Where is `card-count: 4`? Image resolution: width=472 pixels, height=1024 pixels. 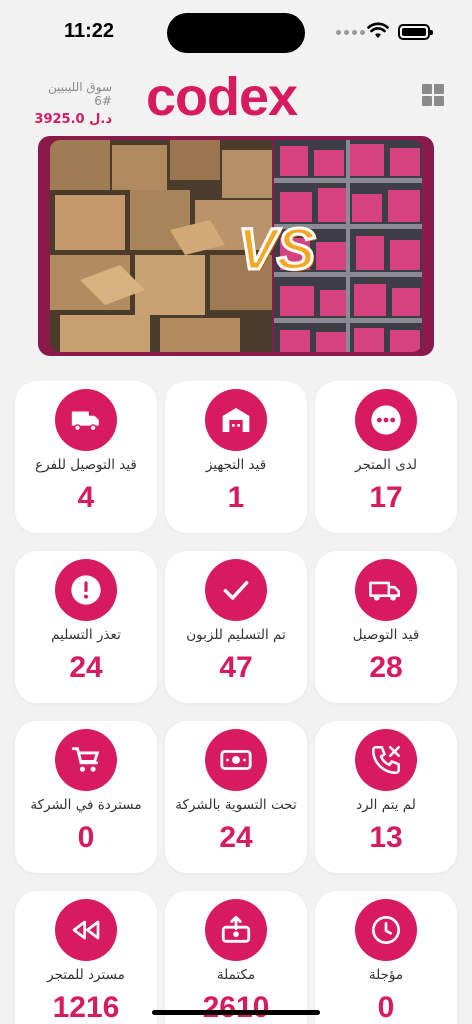 card-count: 4 is located at coordinates (86, 497).